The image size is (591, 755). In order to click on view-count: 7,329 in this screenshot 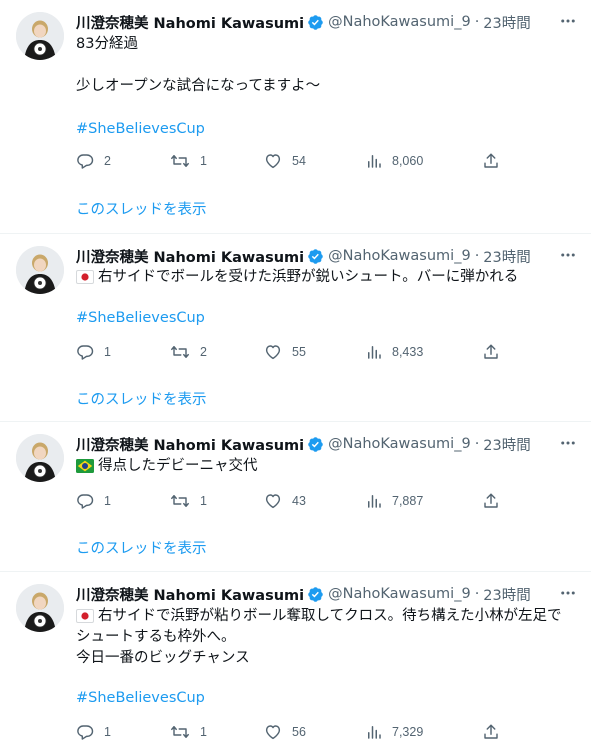, I will do `click(408, 732)`.